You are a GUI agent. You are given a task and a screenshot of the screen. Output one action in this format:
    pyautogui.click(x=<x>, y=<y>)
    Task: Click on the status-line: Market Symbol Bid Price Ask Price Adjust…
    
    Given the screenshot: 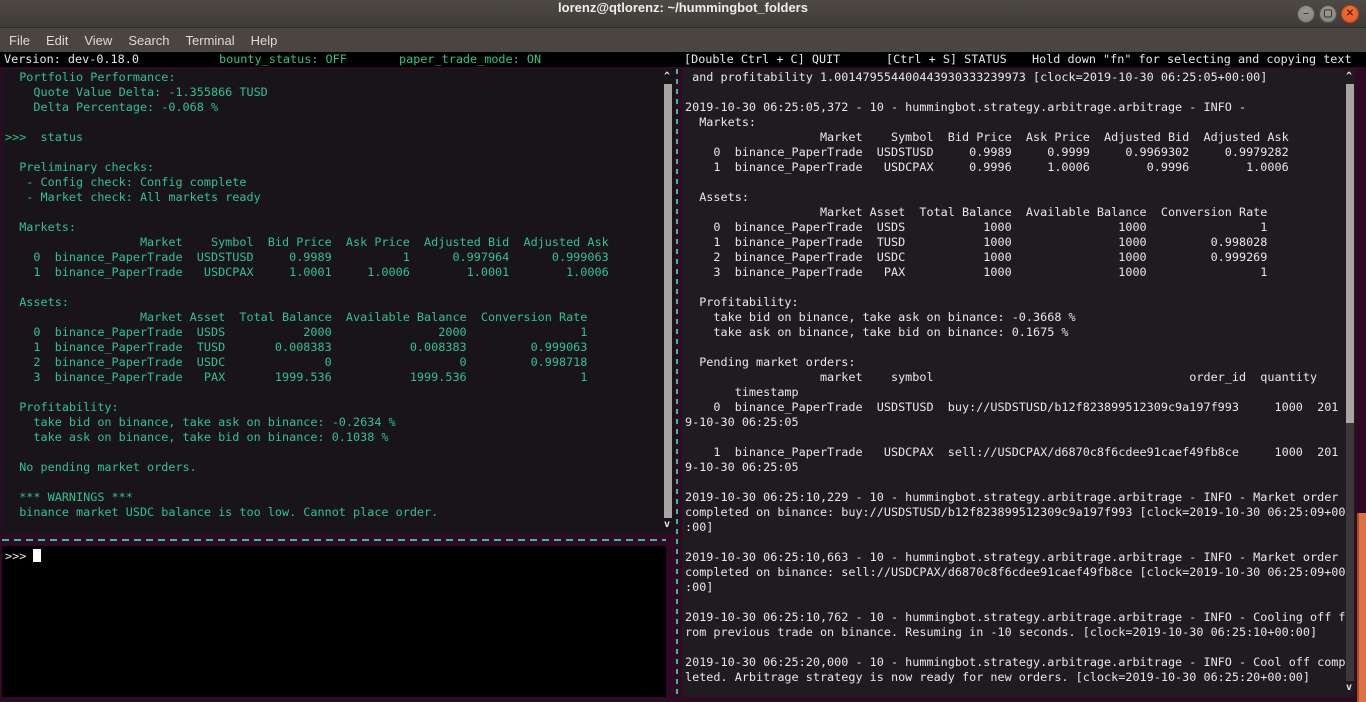 What is the action you would take?
    pyautogui.click(x=307, y=242)
    